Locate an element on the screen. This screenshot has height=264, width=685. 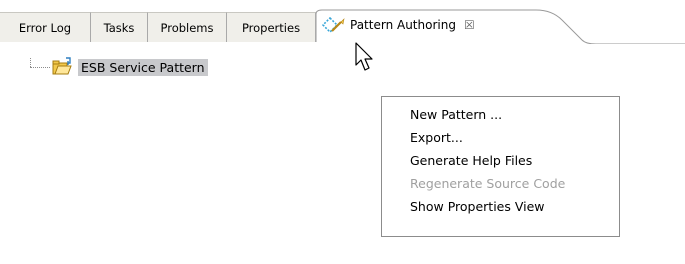
mouse-cursor-icon is located at coordinates (364, 56).